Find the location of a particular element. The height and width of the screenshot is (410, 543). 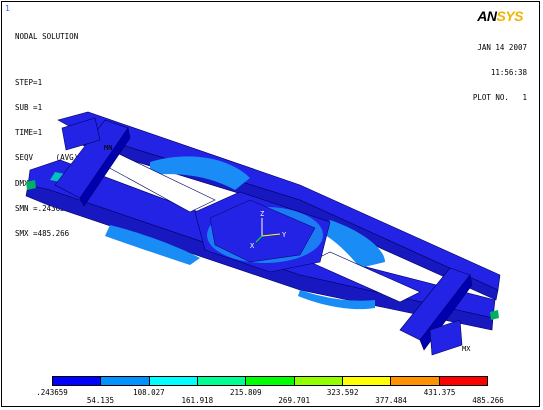

contour-legend is located at coordinates (270, 381).